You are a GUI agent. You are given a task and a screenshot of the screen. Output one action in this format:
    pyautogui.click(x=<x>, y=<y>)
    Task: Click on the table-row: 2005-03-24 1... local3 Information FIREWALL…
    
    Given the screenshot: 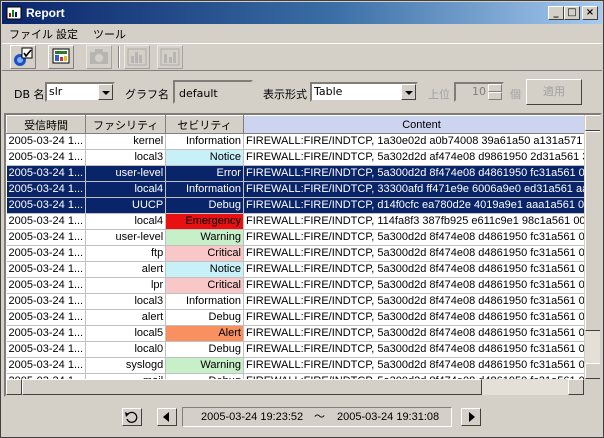 What is the action you would take?
    pyautogui.click(x=303, y=301)
    